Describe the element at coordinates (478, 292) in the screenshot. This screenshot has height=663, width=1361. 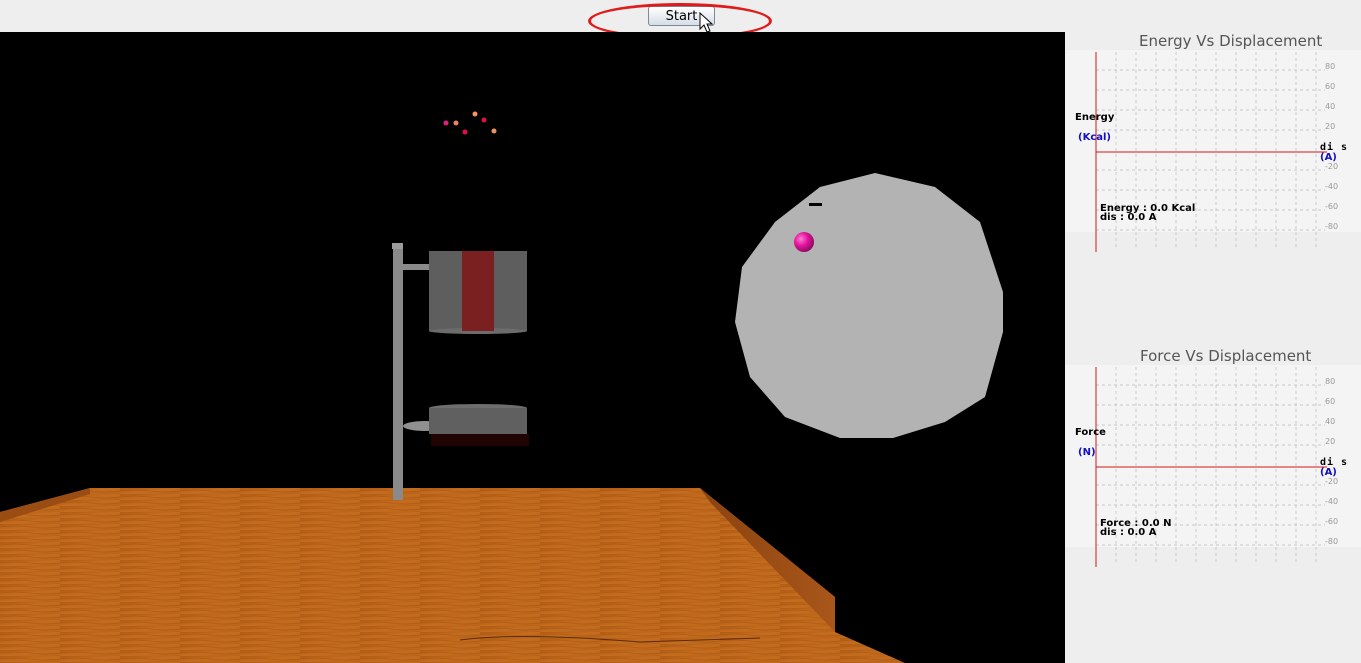
I see `upper-cylinder` at that location.